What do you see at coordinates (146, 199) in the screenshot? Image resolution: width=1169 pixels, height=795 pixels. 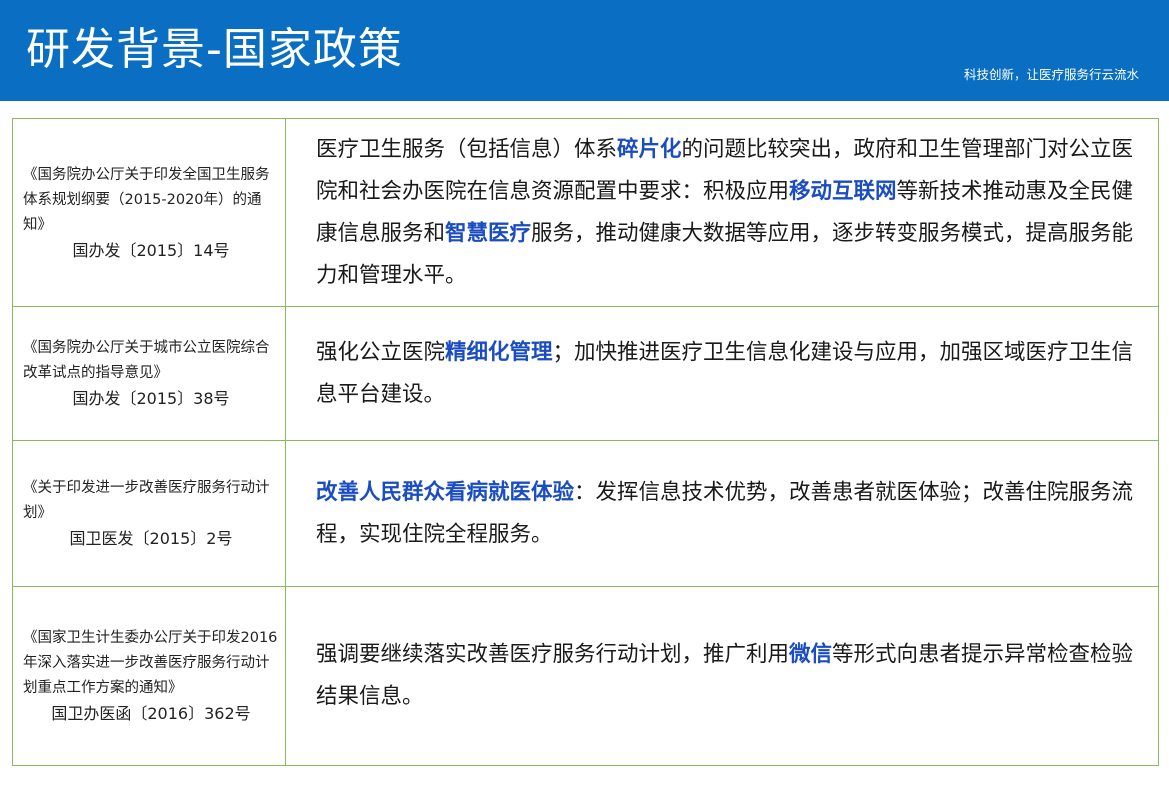 I see `policy-document-title: 《国务院办公厅关于印发全国卫生服务体系规划纲要（2015-2020年）的通知》` at bounding box center [146, 199].